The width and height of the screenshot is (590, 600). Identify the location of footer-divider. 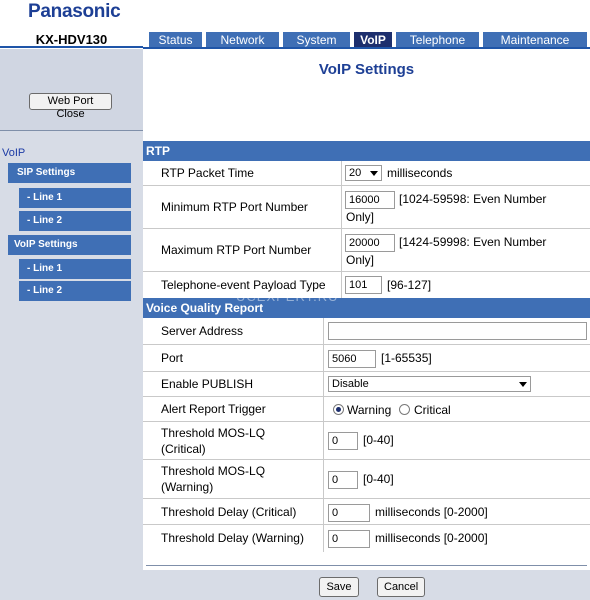
(366, 565).